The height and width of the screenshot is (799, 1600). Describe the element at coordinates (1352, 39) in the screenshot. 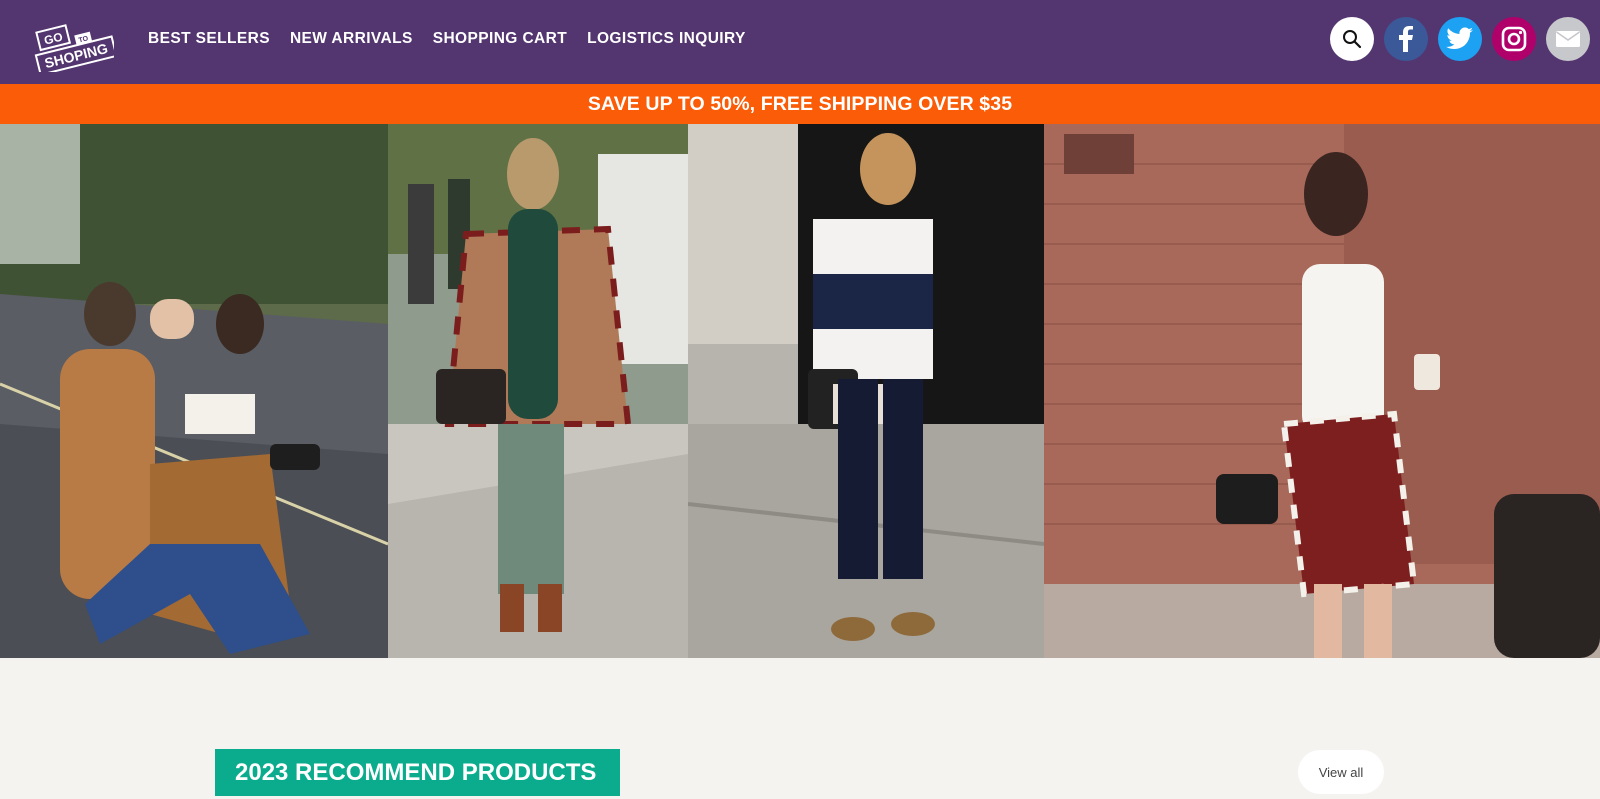

I see `search-icon` at that location.